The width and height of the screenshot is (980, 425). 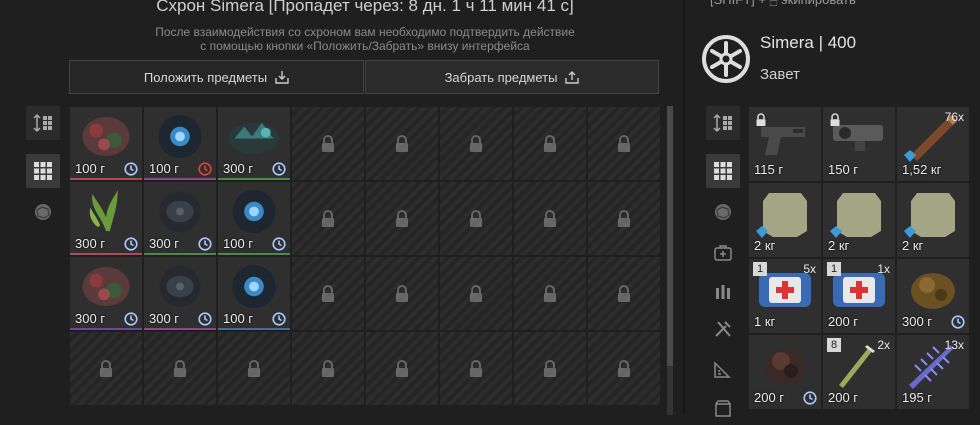 What do you see at coordinates (43, 171) in the screenshot?
I see `all-items-tab` at bounding box center [43, 171].